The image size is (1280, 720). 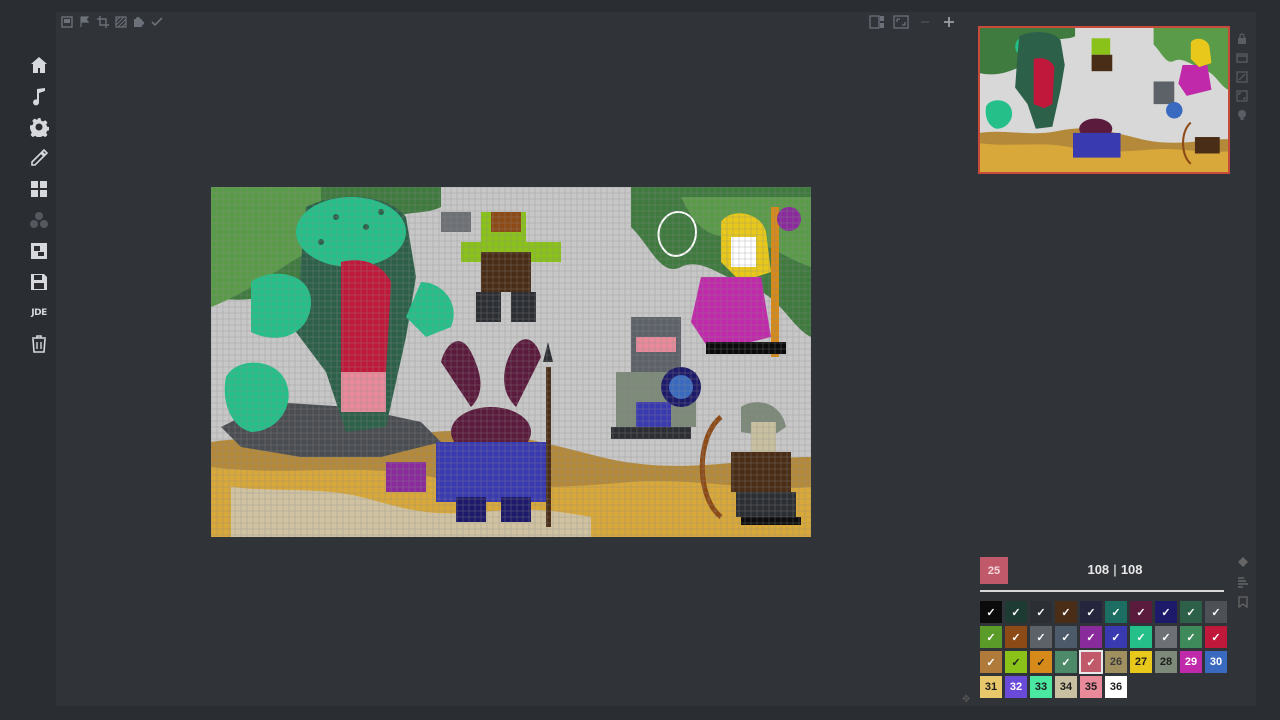 I want to click on jde-label: JDE, so click(x=39, y=313).